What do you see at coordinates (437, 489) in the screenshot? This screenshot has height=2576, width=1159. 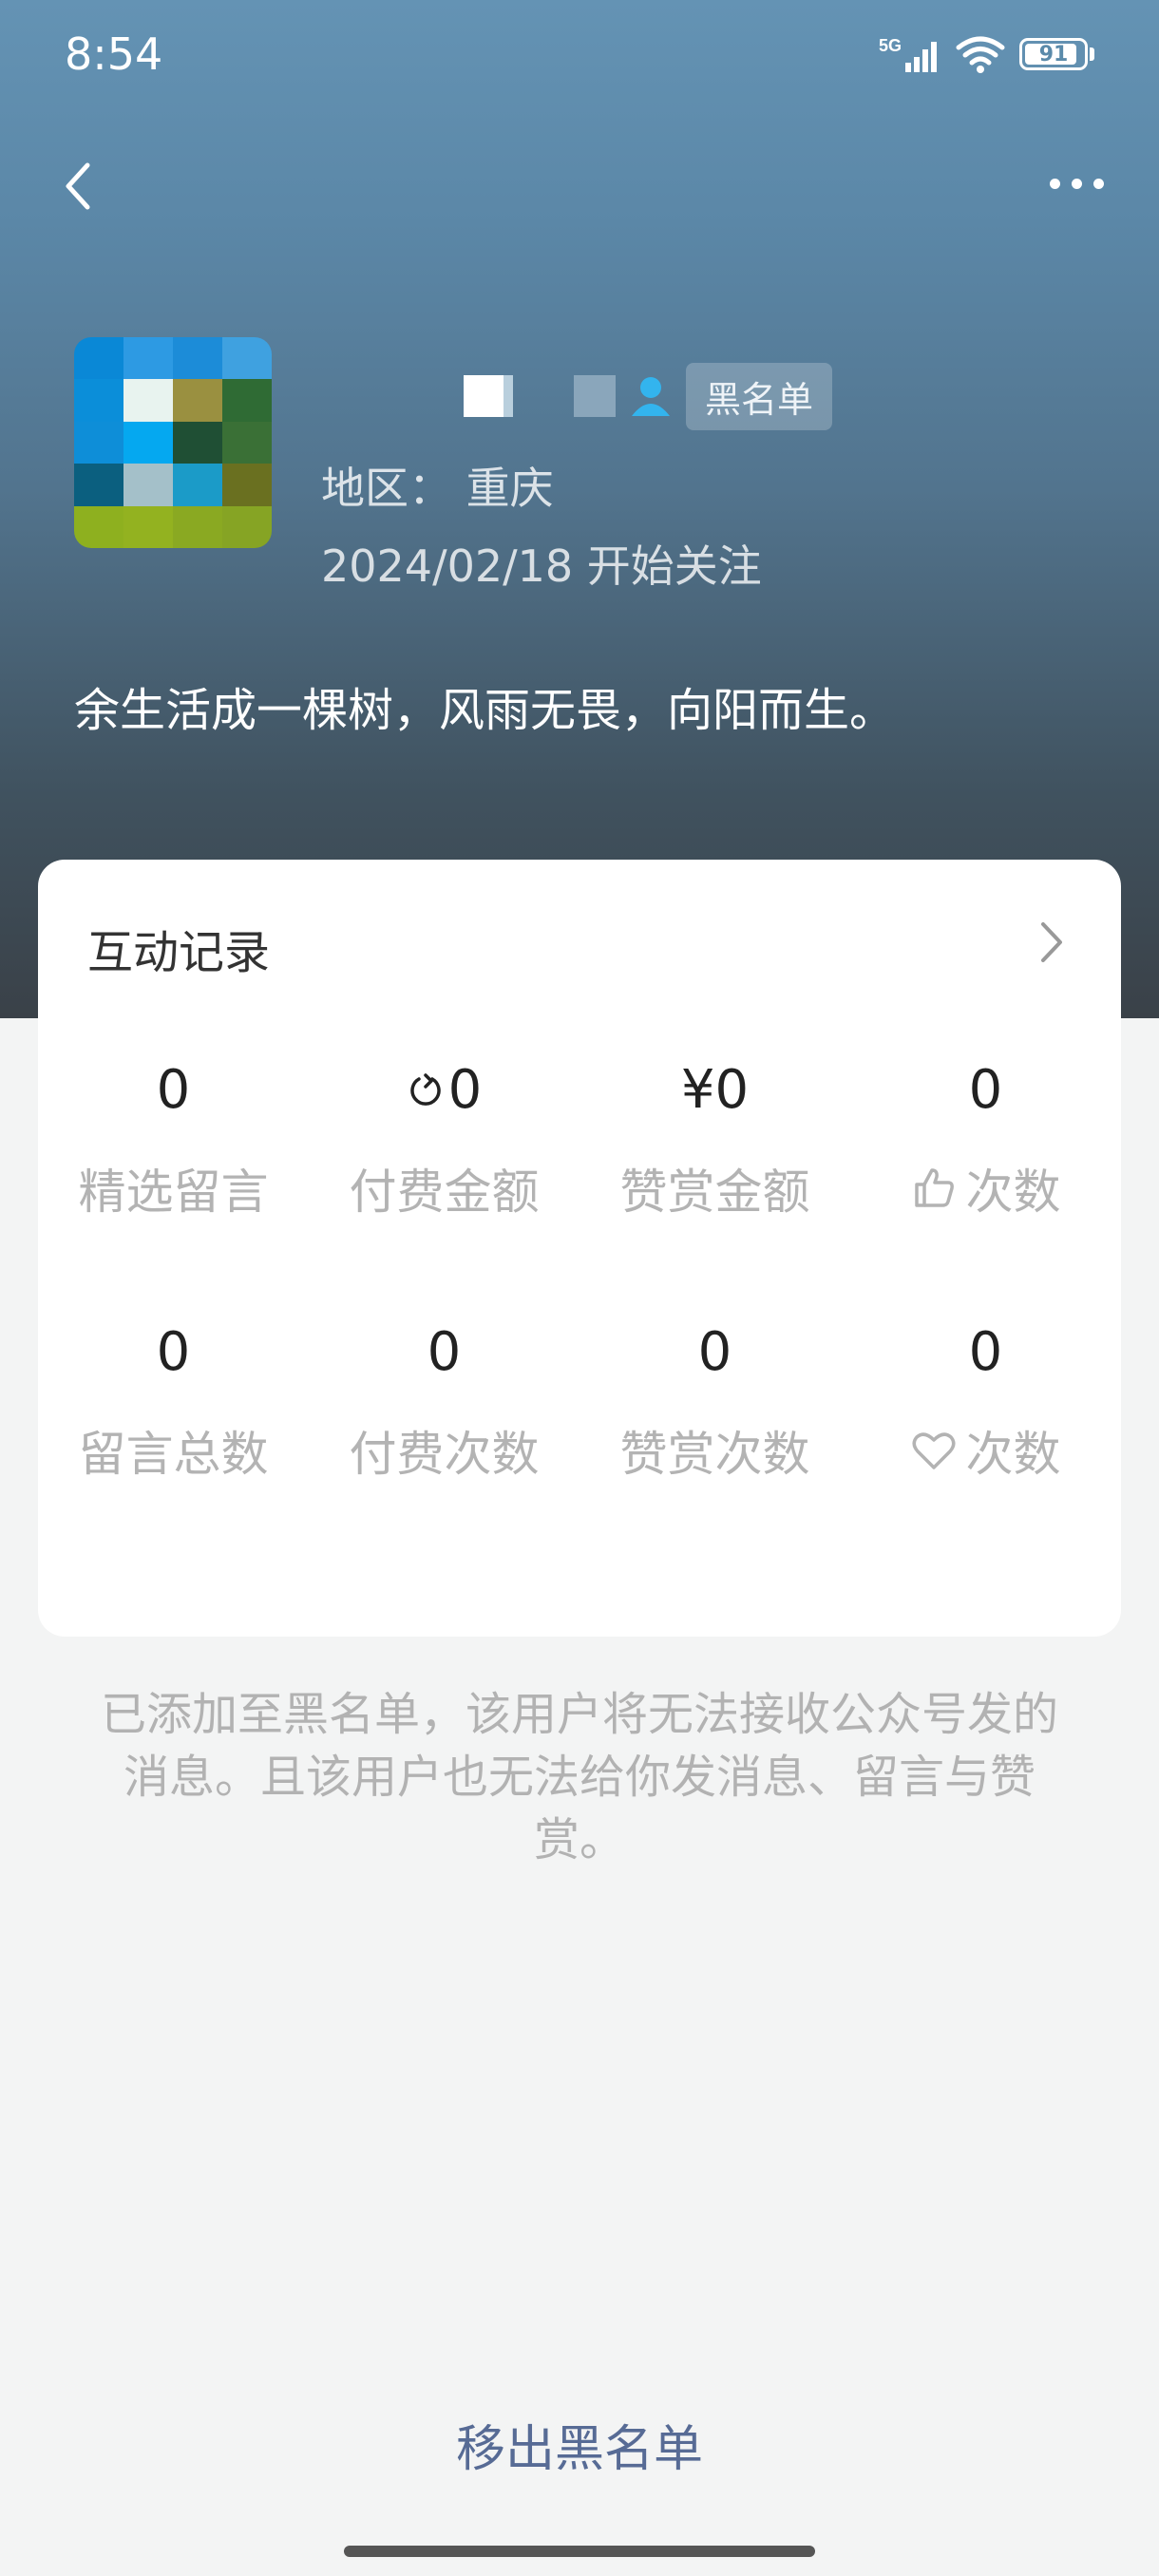 I see `region-text: 地区： 重庆` at bounding box center [437, 489].